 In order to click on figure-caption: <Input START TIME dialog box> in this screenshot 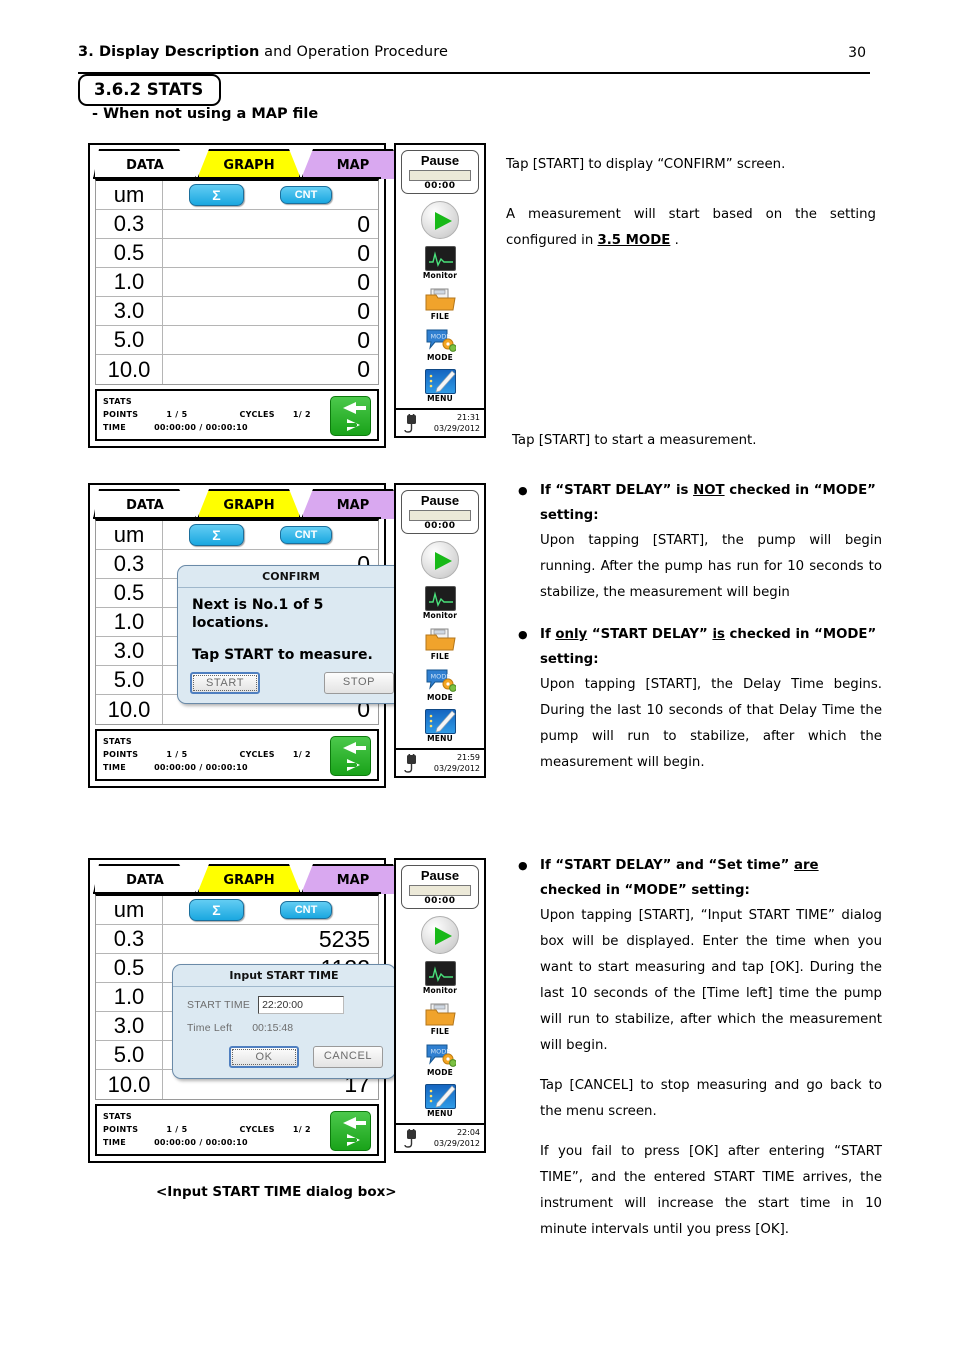, I will do `click(276, 1192)`.